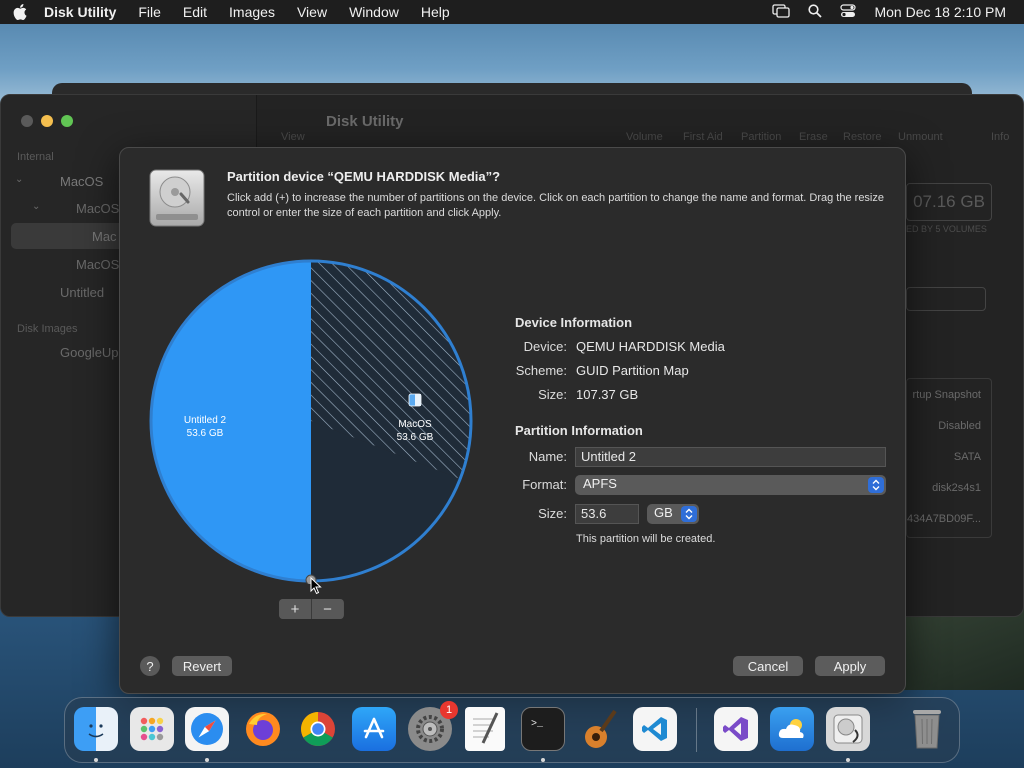  Describe the element at coordinates (644, 137) in the screenshot. I see `toolbar-volume: Volume` at that location.